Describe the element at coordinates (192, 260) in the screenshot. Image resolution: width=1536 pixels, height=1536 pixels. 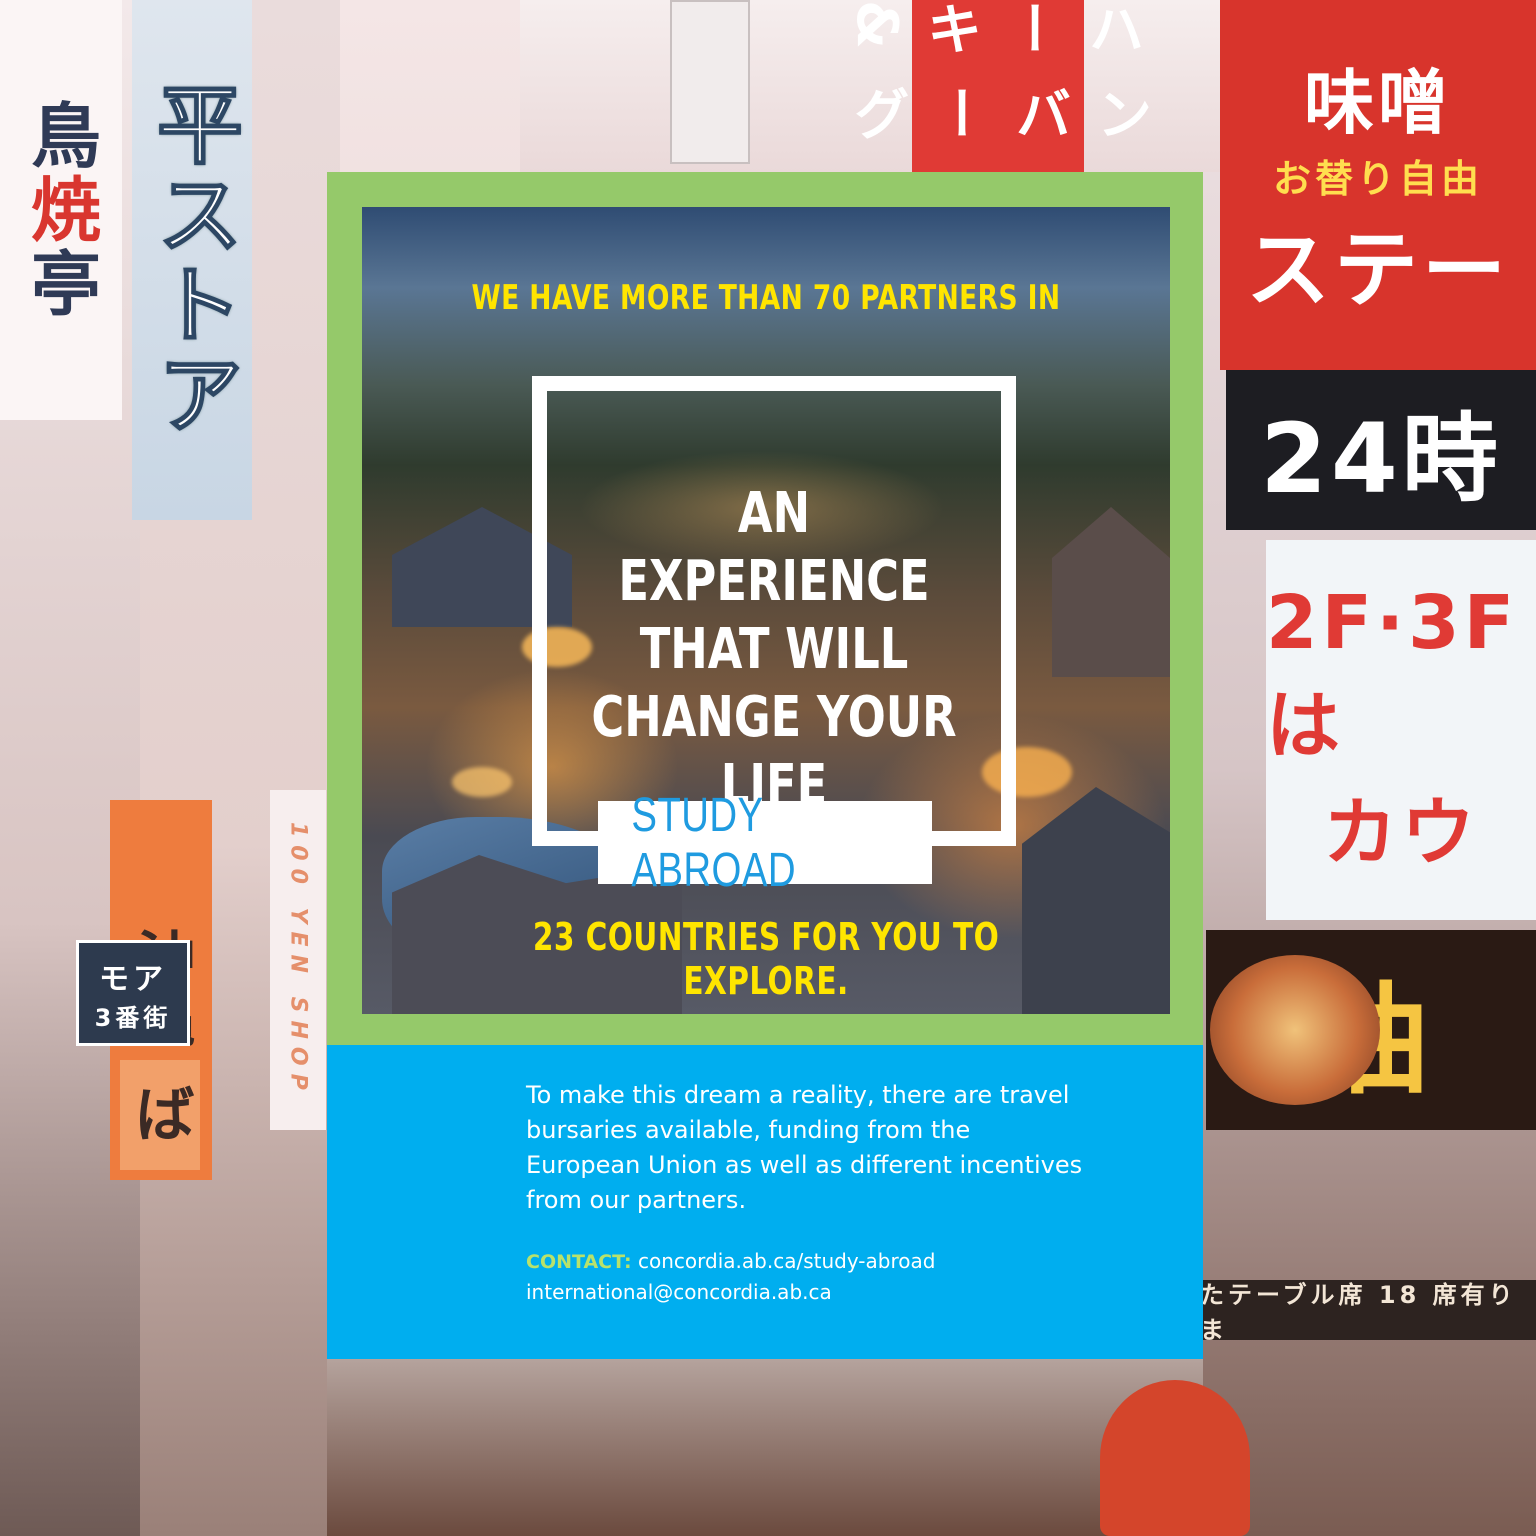
I see `sign-hira-store: 平ストア` at that location.